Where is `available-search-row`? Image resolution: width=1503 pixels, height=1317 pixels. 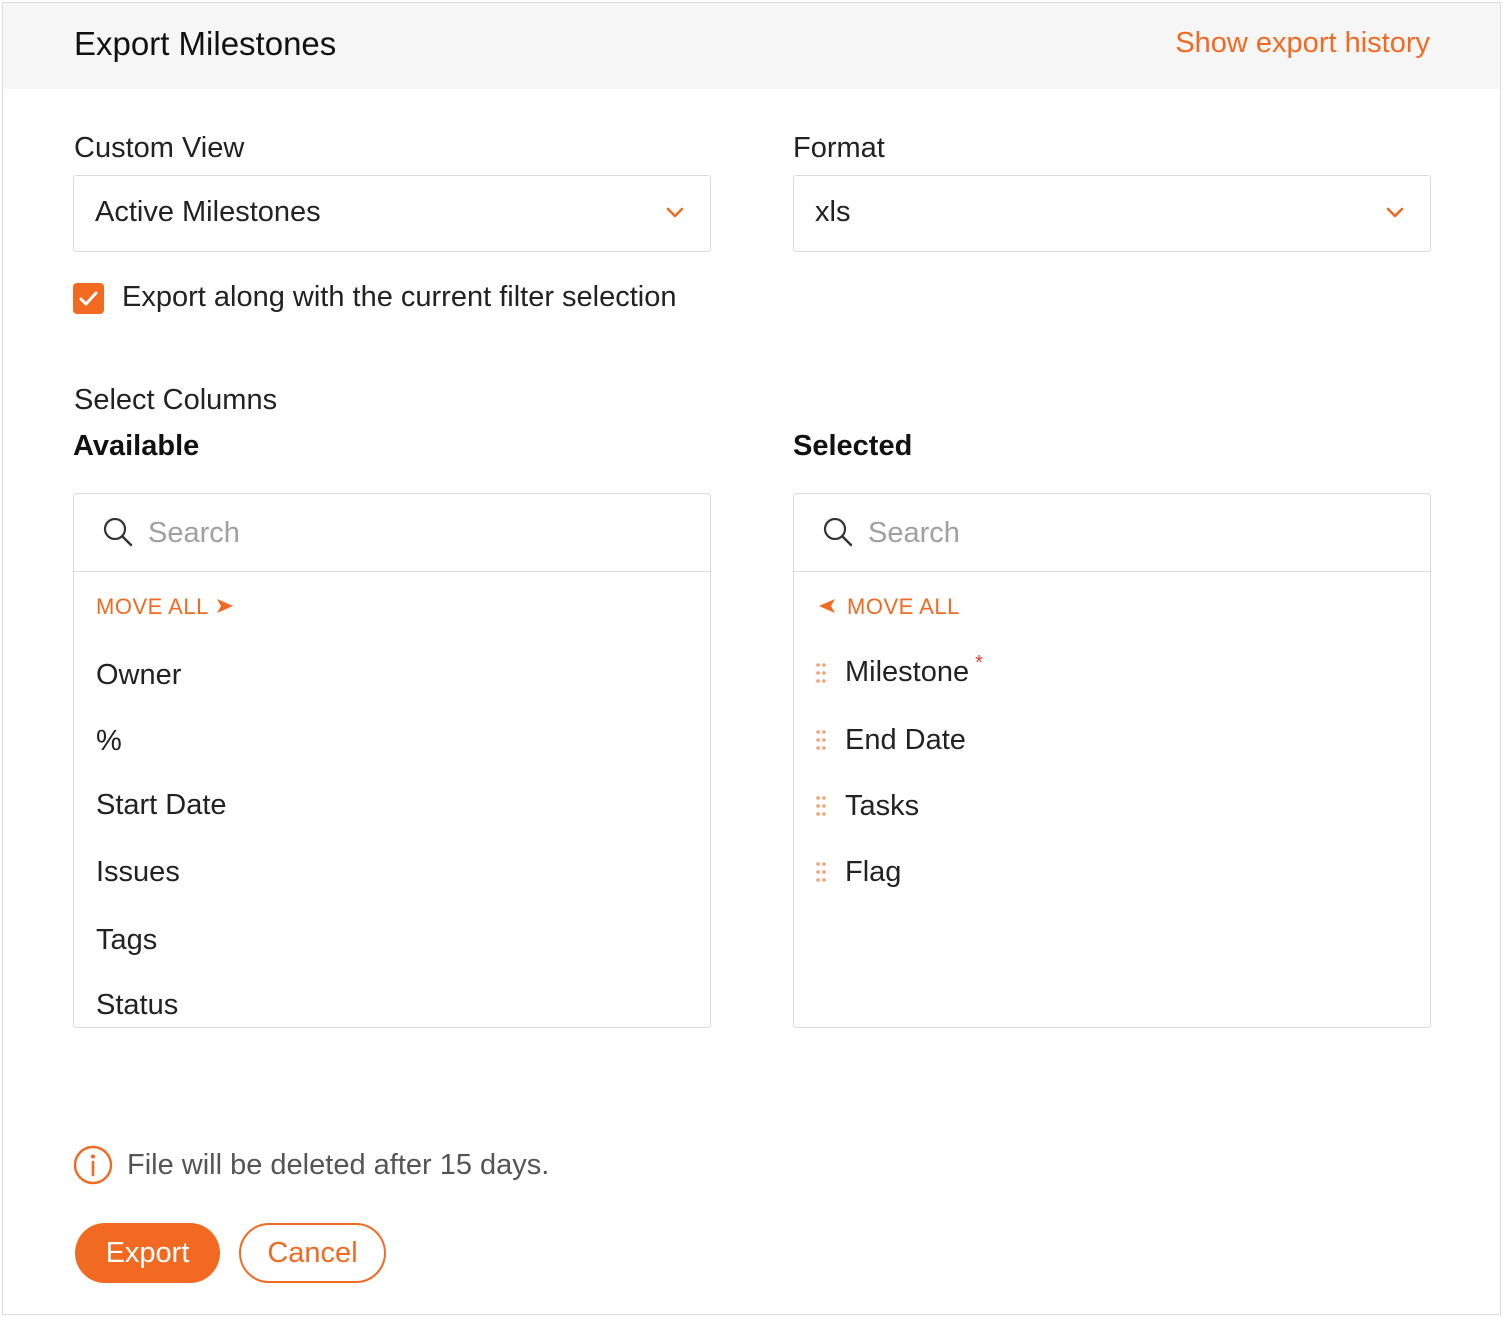
available-search-row is located at coordinates (392, 533).